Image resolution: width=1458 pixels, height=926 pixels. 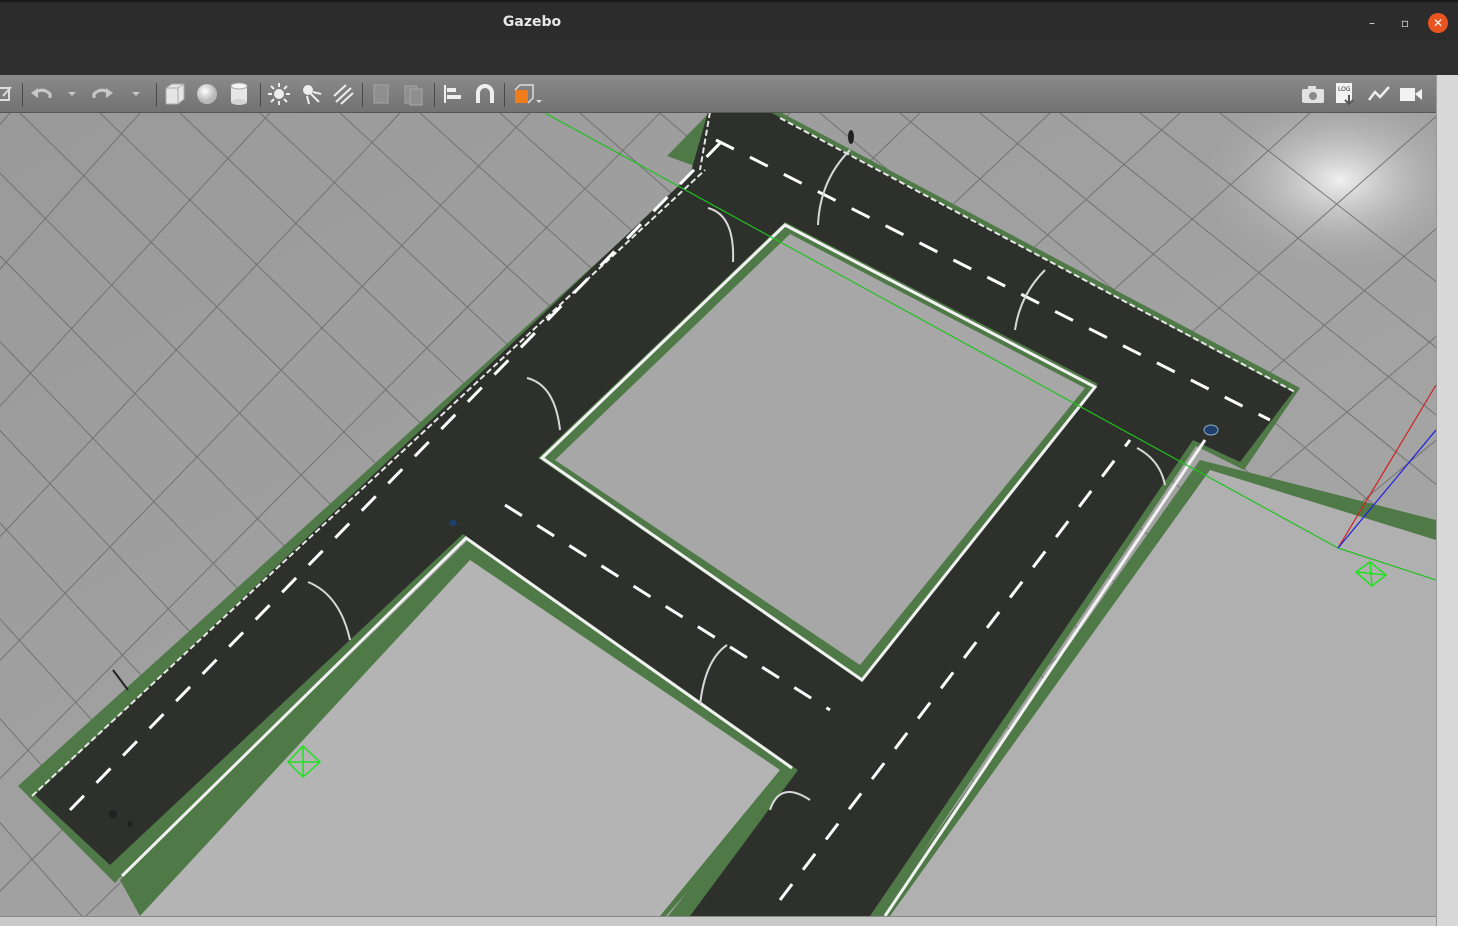 I want to click on screenshot-icon, so click(x=1313, y=94).